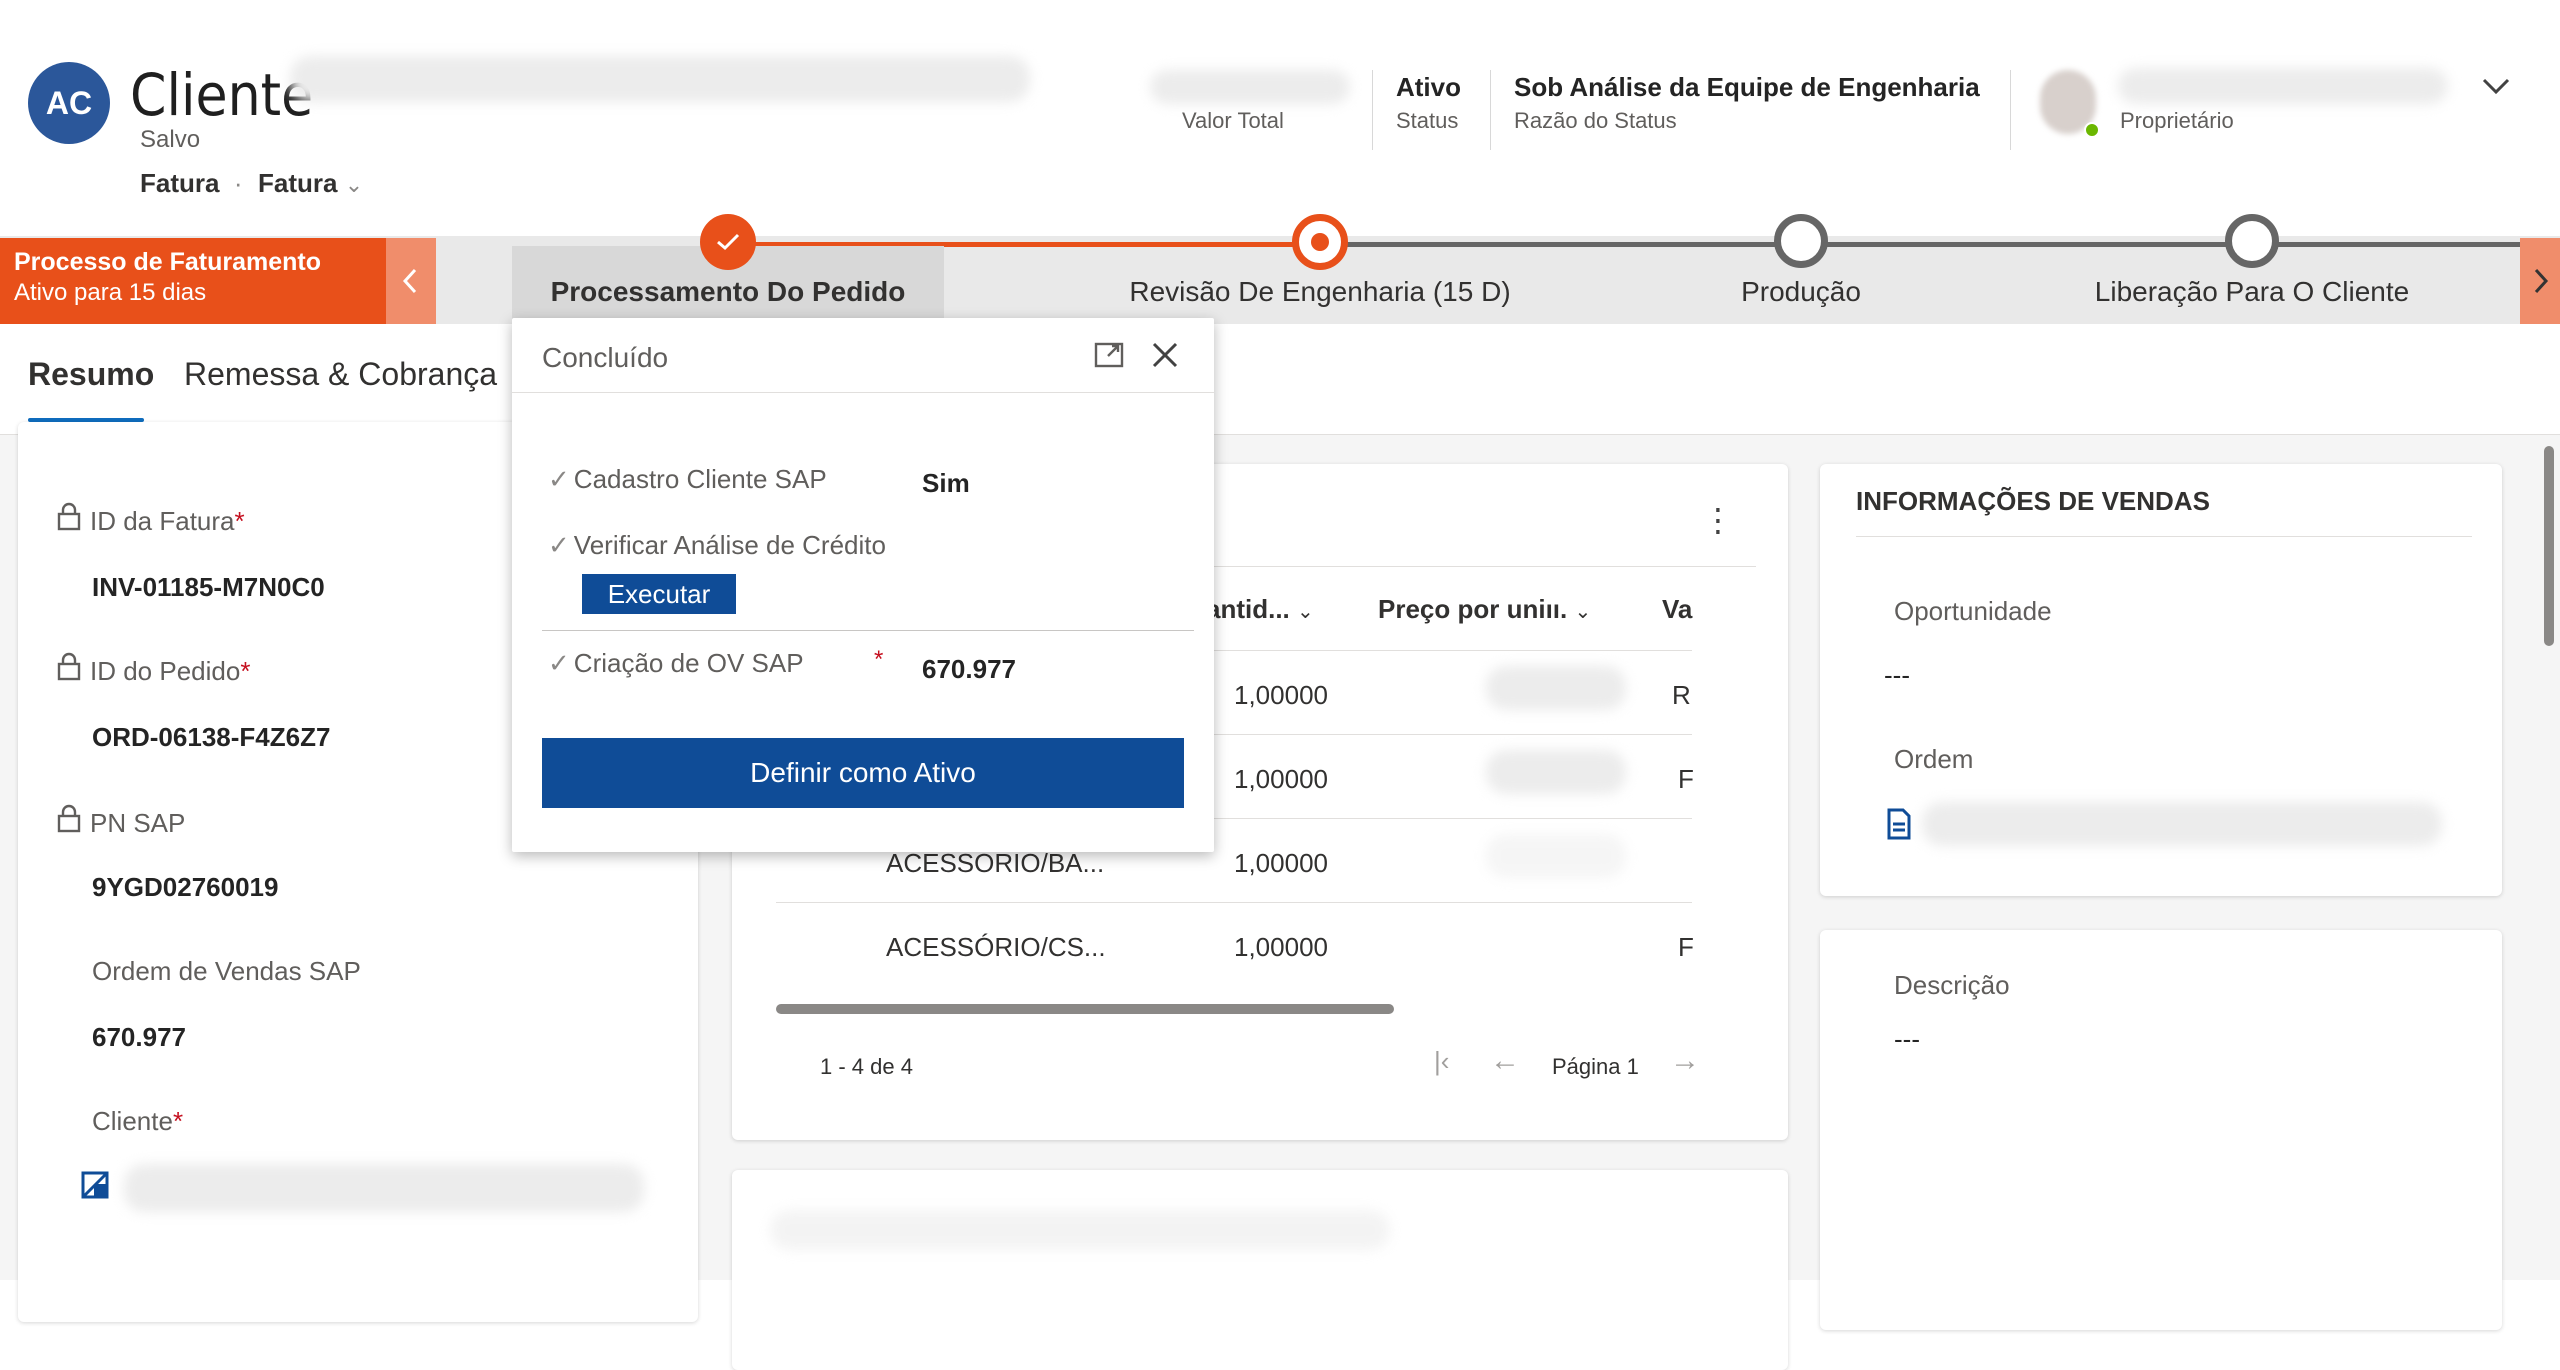 This screenshot has width=2560, height=1370. What do you see at coordinates (1427, 120) in the screenshot?
I see `status-label: Status` at bounding box center [1427, 120].